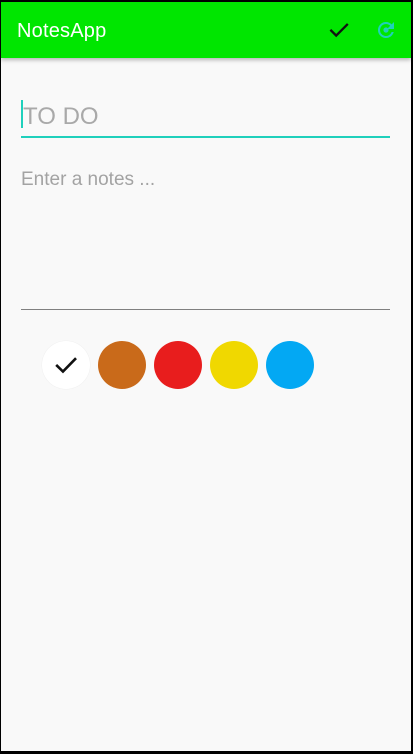 Image resolution: width=413 pixels, height=754 pixels. I want to click on color-swatch-brown, so click(122, 365).